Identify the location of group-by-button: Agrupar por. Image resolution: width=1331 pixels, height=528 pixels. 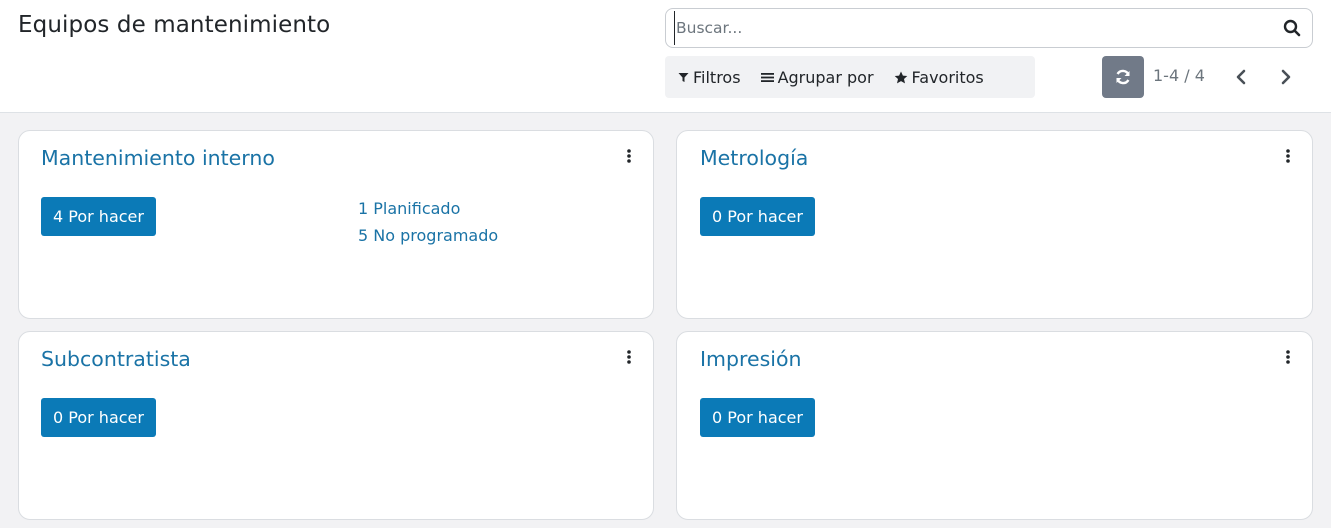
(814, 77).